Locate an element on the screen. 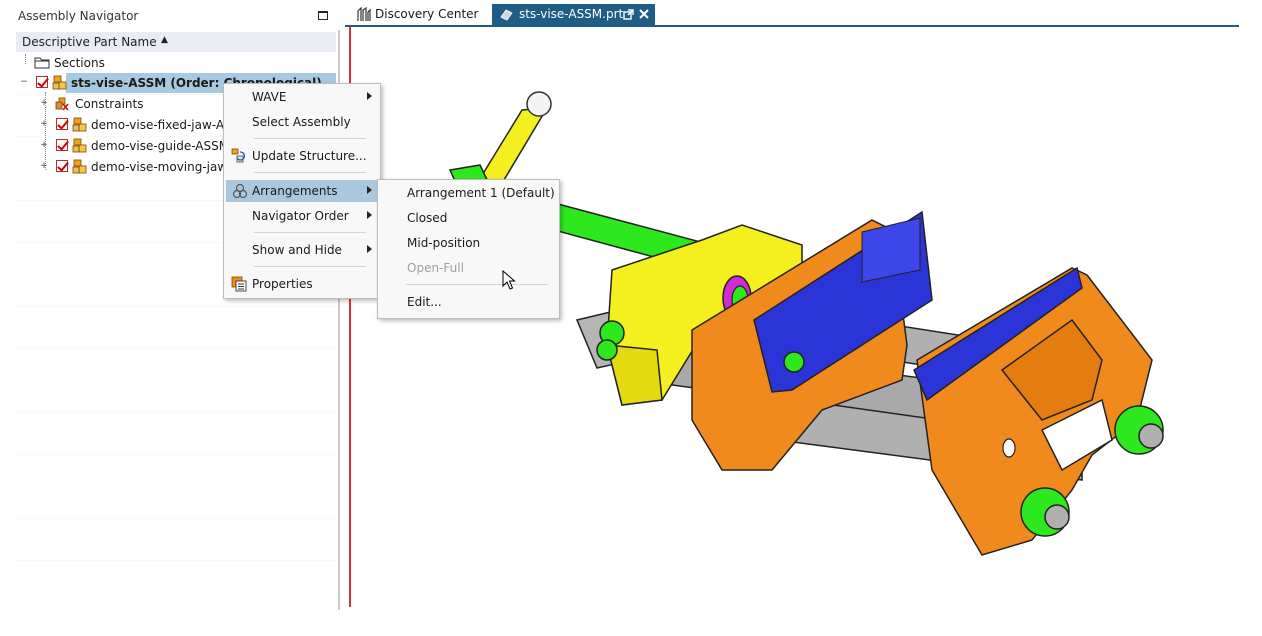 Image resolution: width=1262 pixels, height=636 pixels. menu-item-label: Navigator Order is located at coordinates (300, 216).